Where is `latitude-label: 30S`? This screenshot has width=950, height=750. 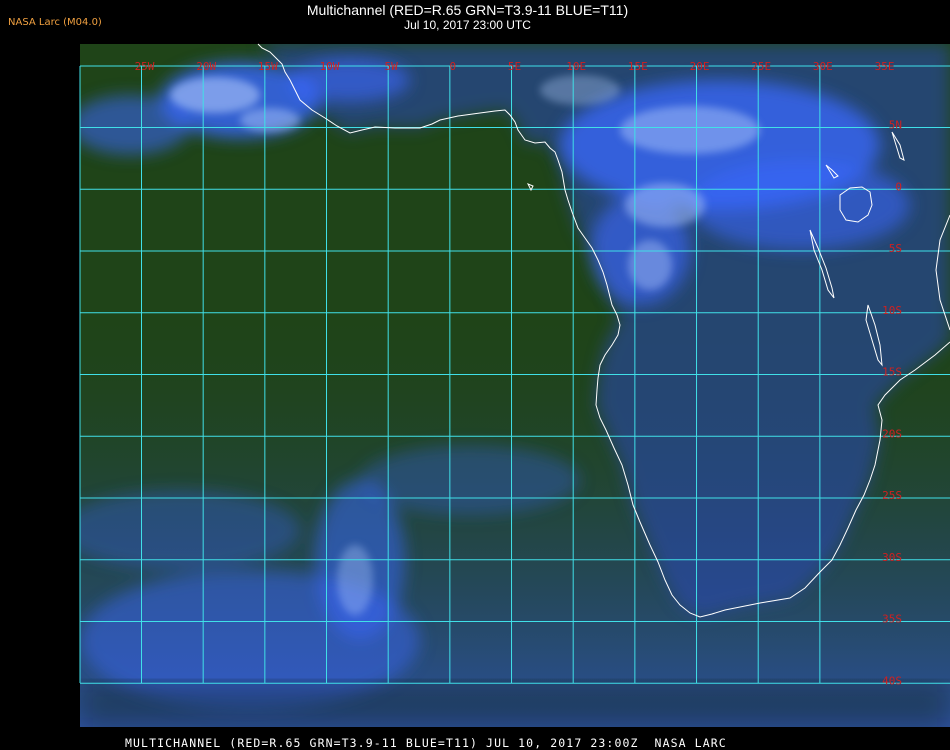 latitude-label: 30S is located at coordinates (892, 557).